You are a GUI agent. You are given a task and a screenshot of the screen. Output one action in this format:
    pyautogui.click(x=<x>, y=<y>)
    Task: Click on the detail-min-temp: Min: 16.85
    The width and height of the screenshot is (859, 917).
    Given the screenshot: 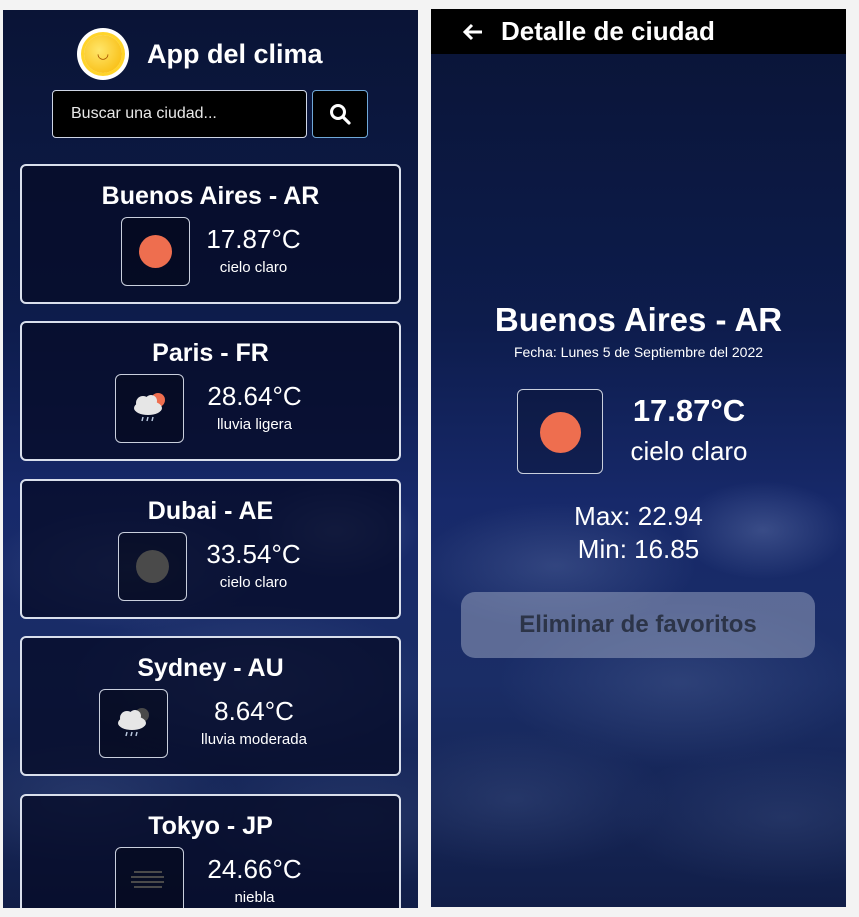 What is the action you would take?
    pyautogui.click(x=638, y=549)
    